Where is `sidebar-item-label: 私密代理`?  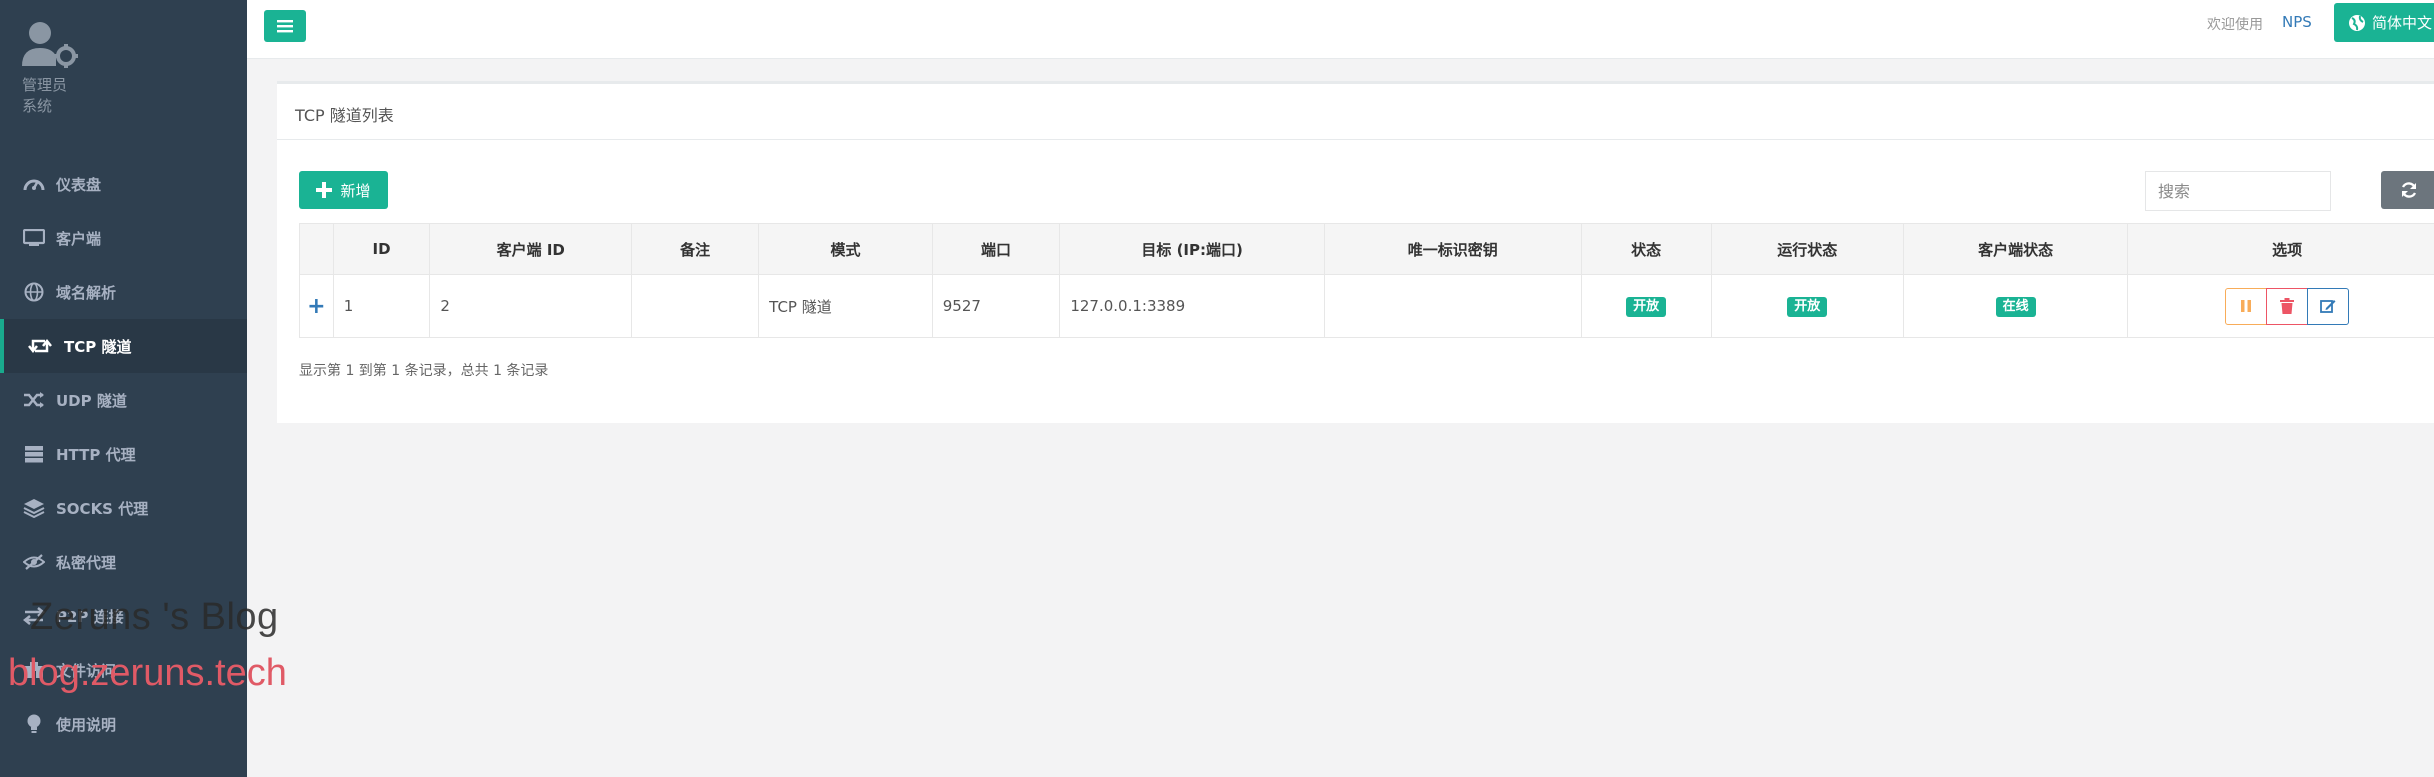 sidebar-item-label: 私密代理 is located at coordinates (86, 562).